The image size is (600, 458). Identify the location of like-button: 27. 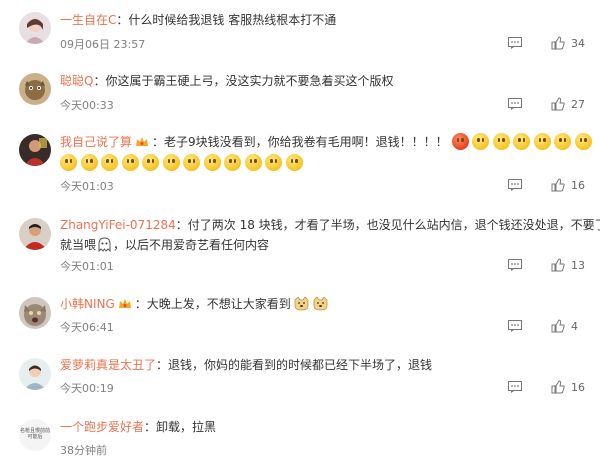
(568, 104).